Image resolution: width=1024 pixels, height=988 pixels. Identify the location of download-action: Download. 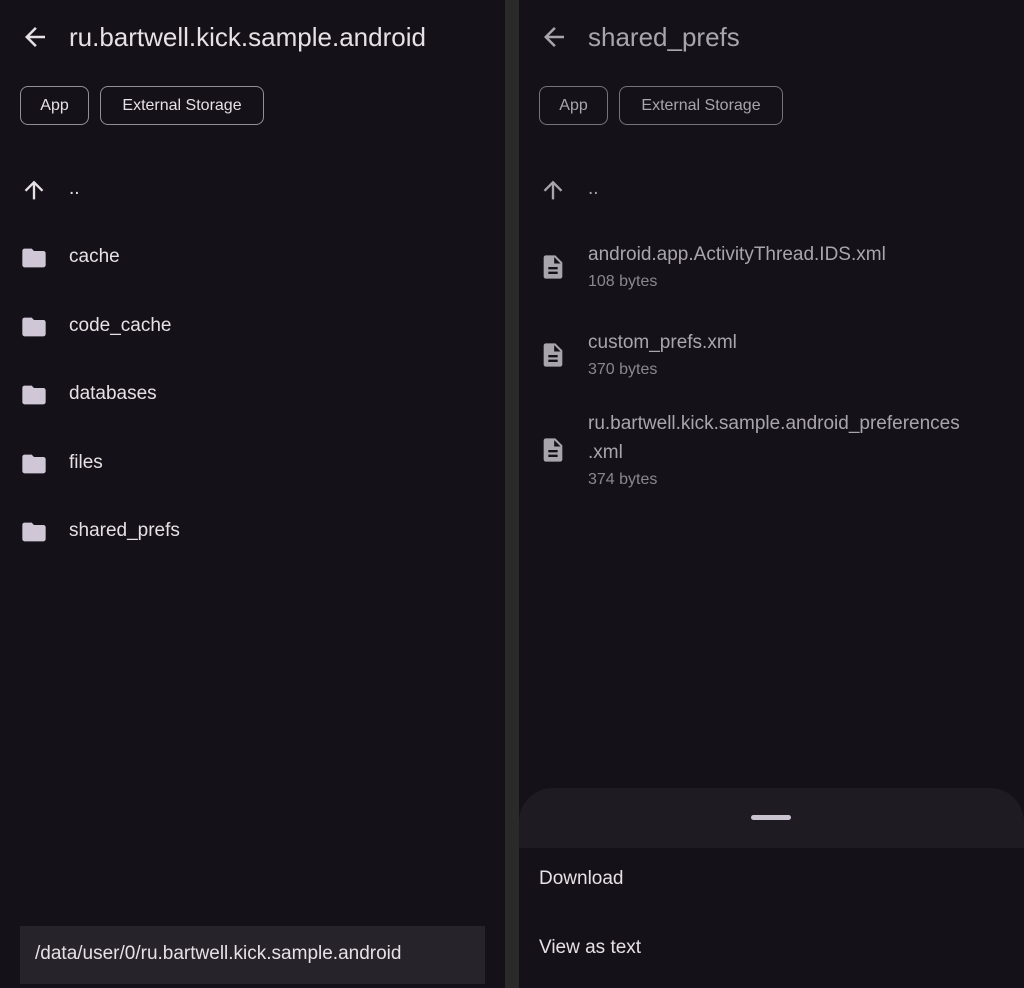
(771, 882).